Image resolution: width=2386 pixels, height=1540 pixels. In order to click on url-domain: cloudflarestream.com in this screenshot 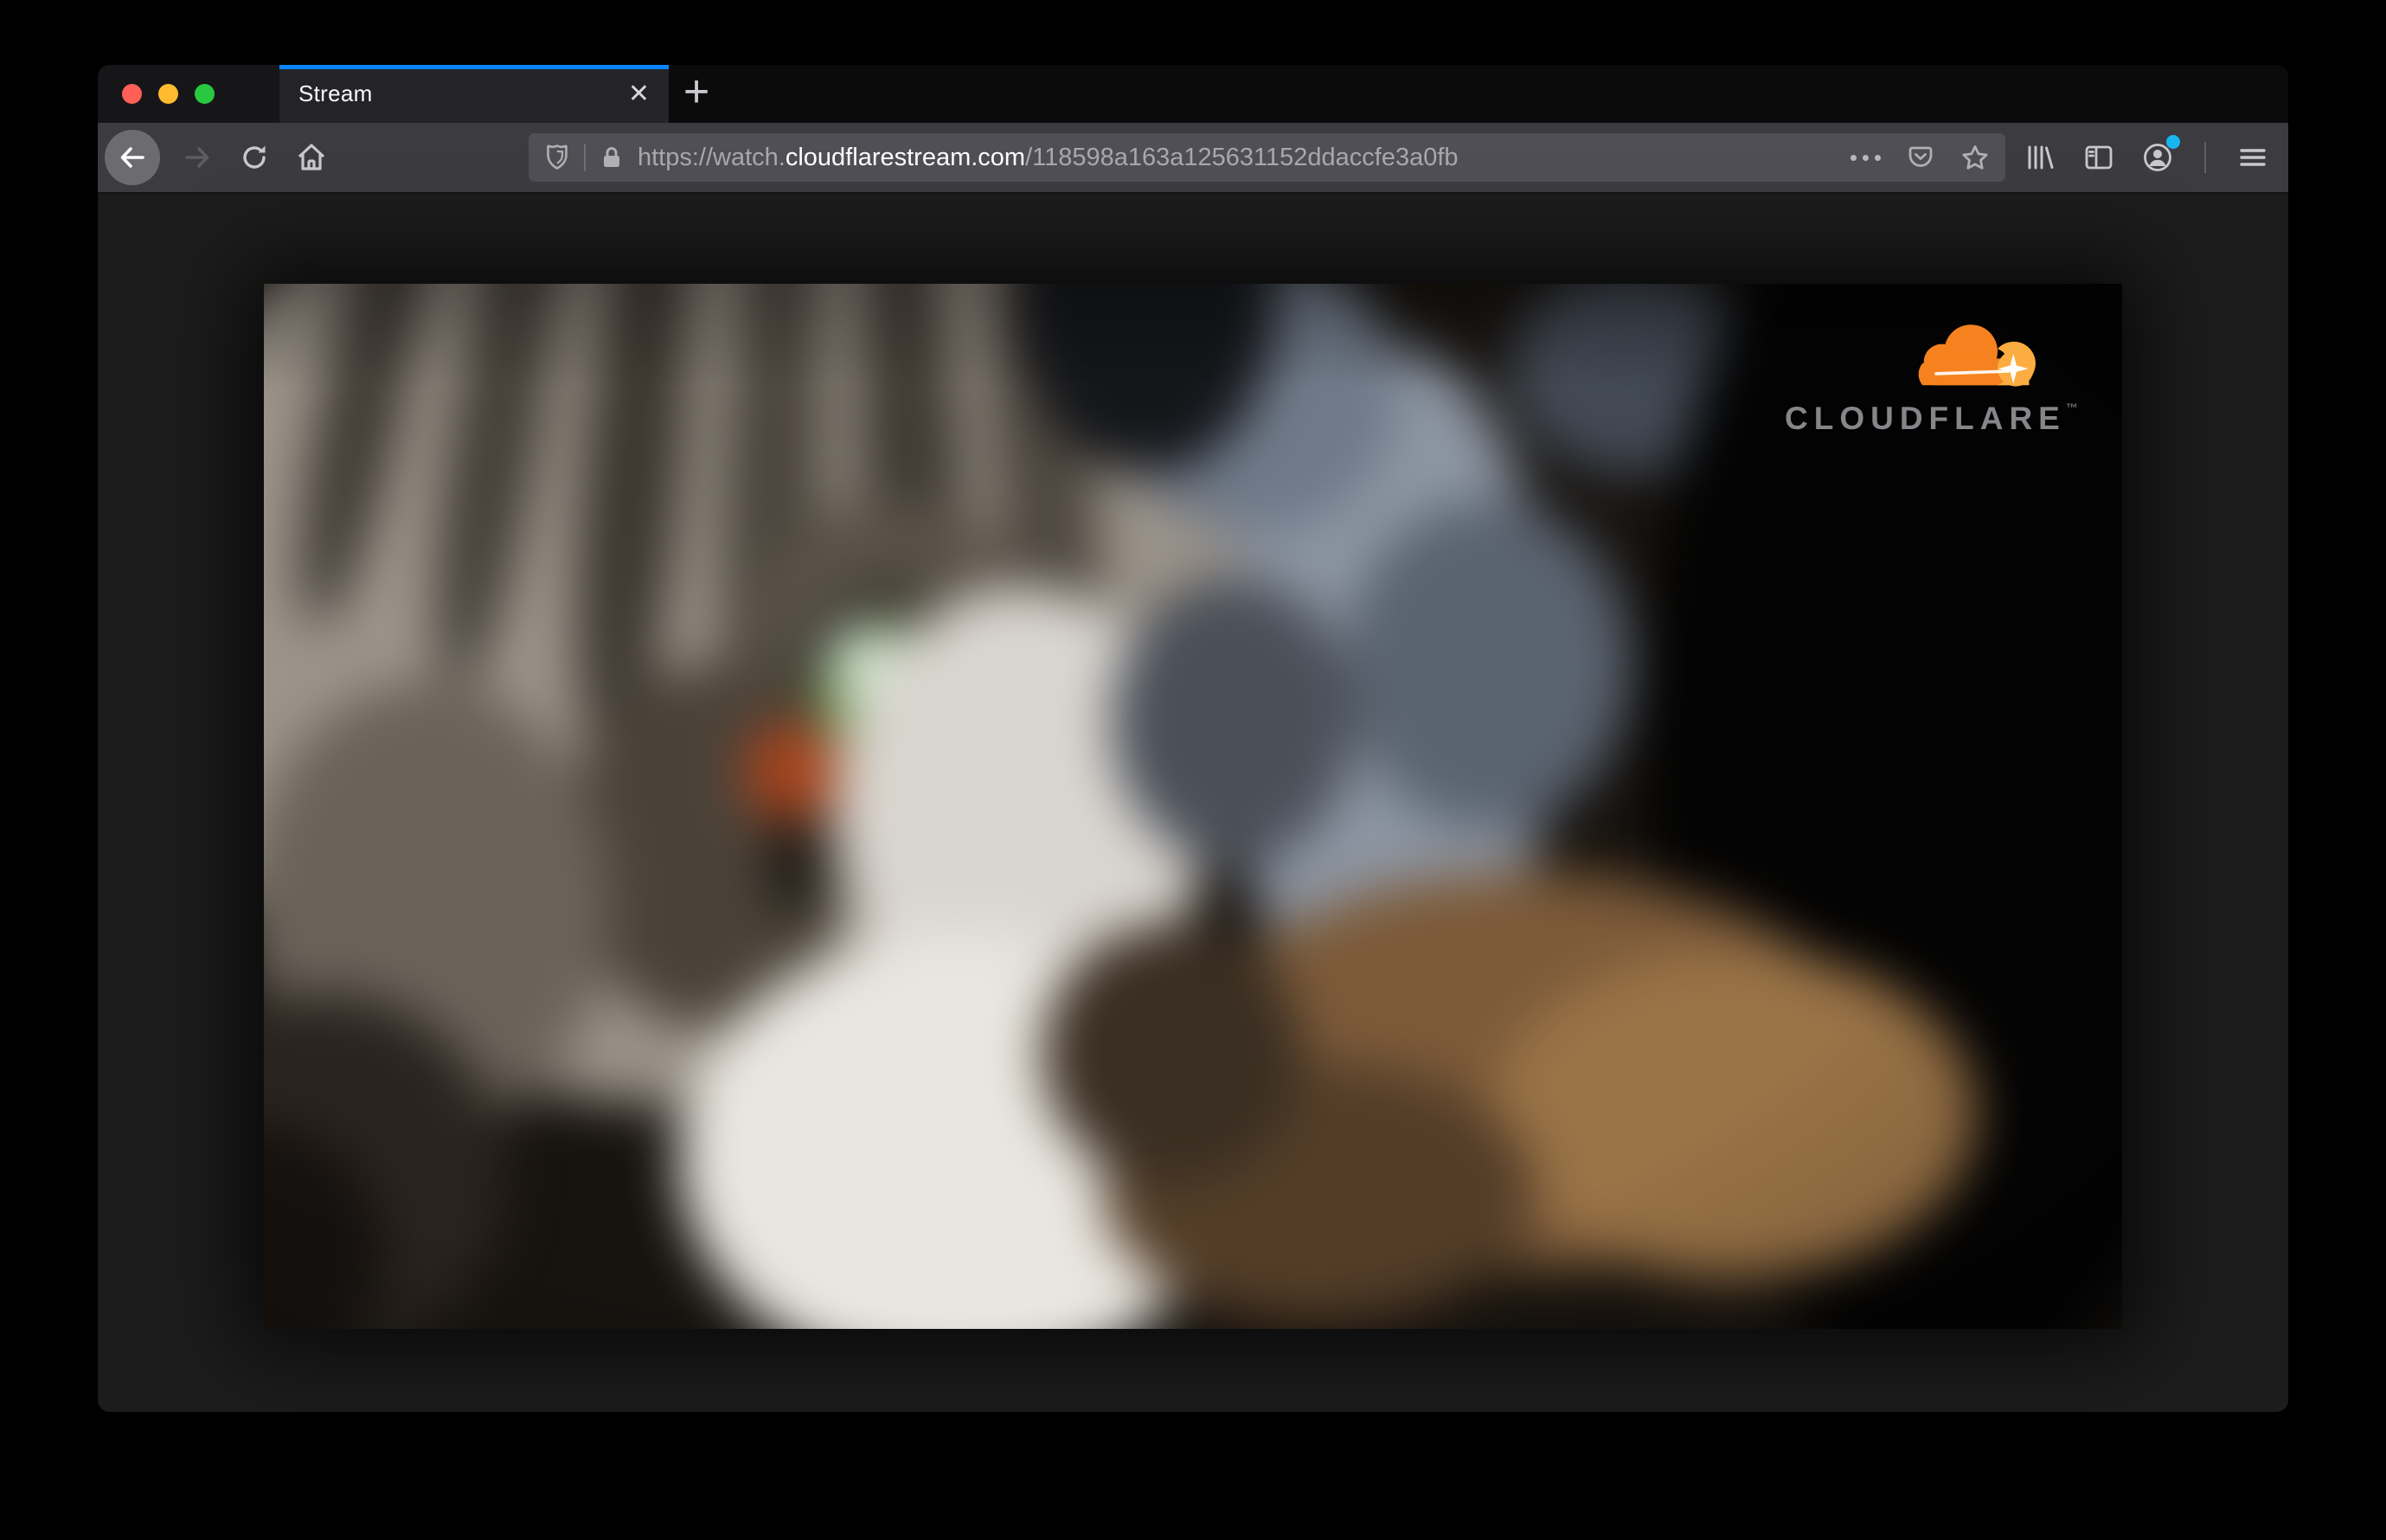, I will do `click(906, 157)`.